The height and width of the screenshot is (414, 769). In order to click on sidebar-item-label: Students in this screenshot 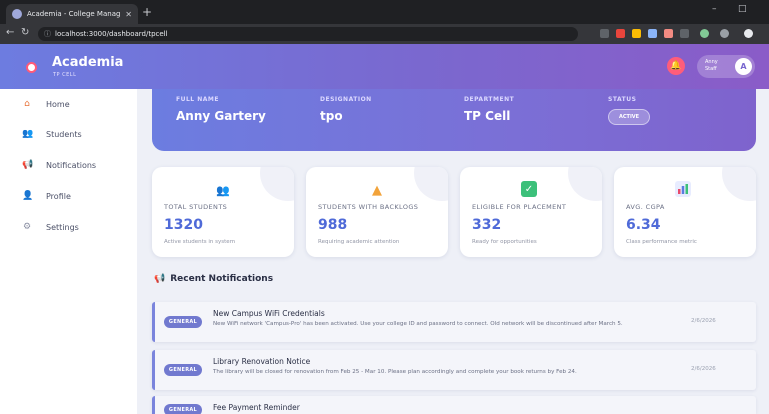, I will do `click(64, 134)`.